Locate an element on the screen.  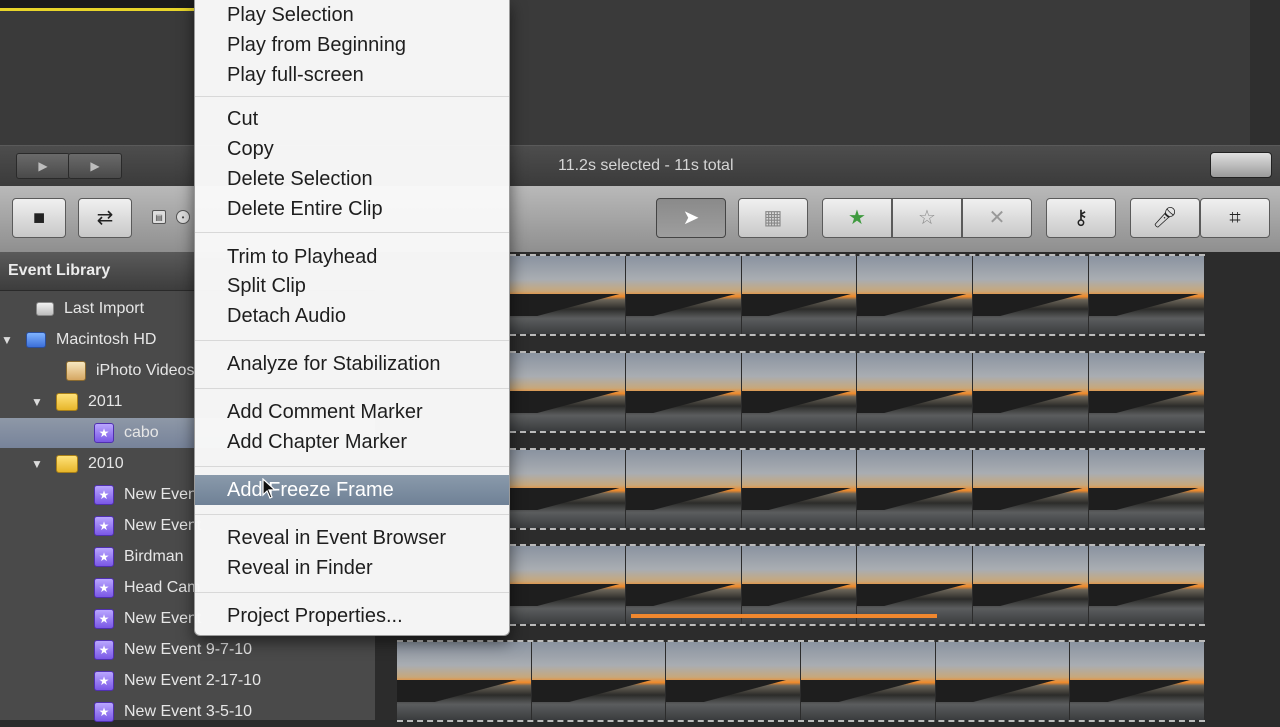
crop-button: ⌗ is located at coordinates (1235, 218).